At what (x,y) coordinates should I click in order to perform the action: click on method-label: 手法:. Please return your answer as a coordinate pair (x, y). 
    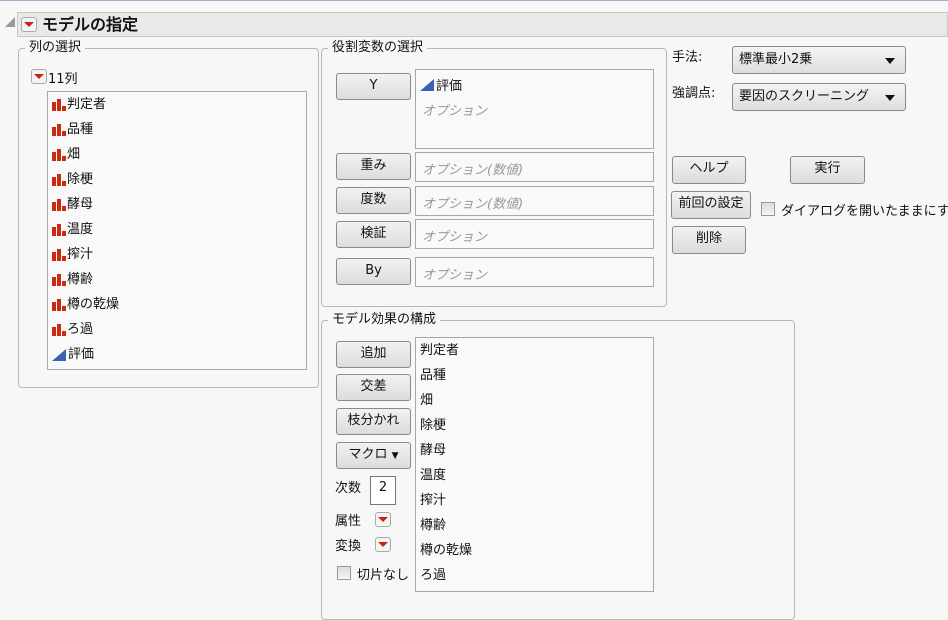
    Looking at the image, I should click on (687, 57).